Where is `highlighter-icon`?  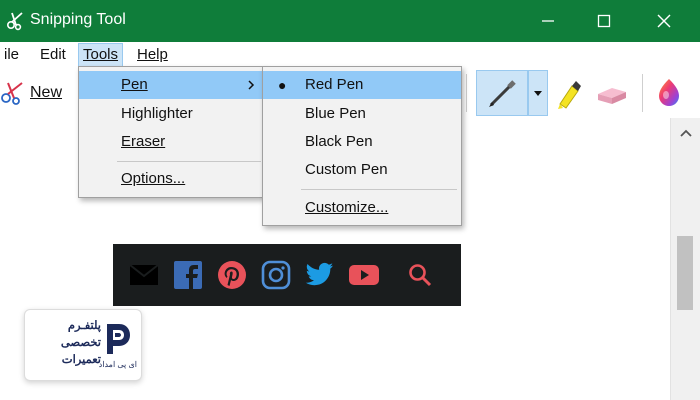
highlighter-icon is located at coordinates (569, 95).